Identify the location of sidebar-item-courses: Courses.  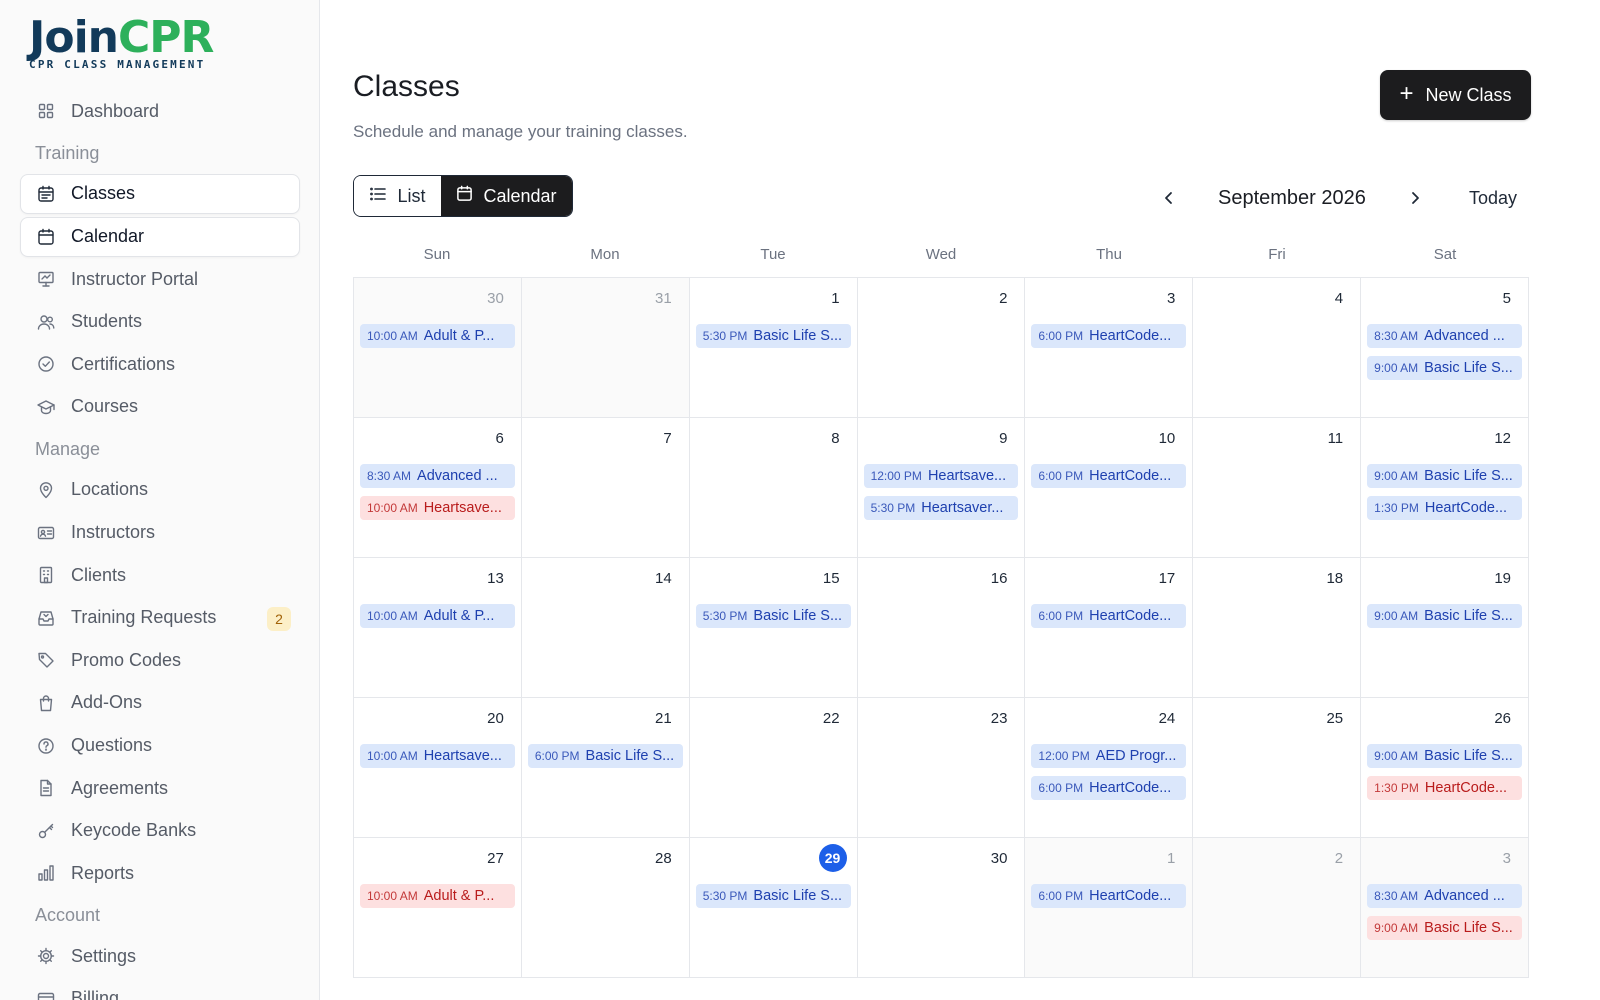
(160, 407).